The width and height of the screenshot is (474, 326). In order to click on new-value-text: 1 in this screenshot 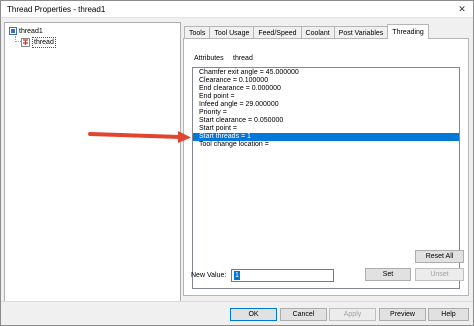, I will do `click(237, 275)`.